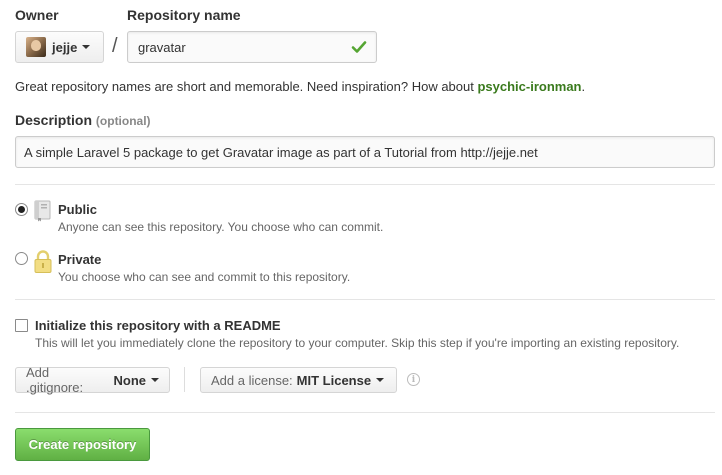 The width and height of the screenshot is (722, 475). I want to click on public-title: Public, so click(78, 209).